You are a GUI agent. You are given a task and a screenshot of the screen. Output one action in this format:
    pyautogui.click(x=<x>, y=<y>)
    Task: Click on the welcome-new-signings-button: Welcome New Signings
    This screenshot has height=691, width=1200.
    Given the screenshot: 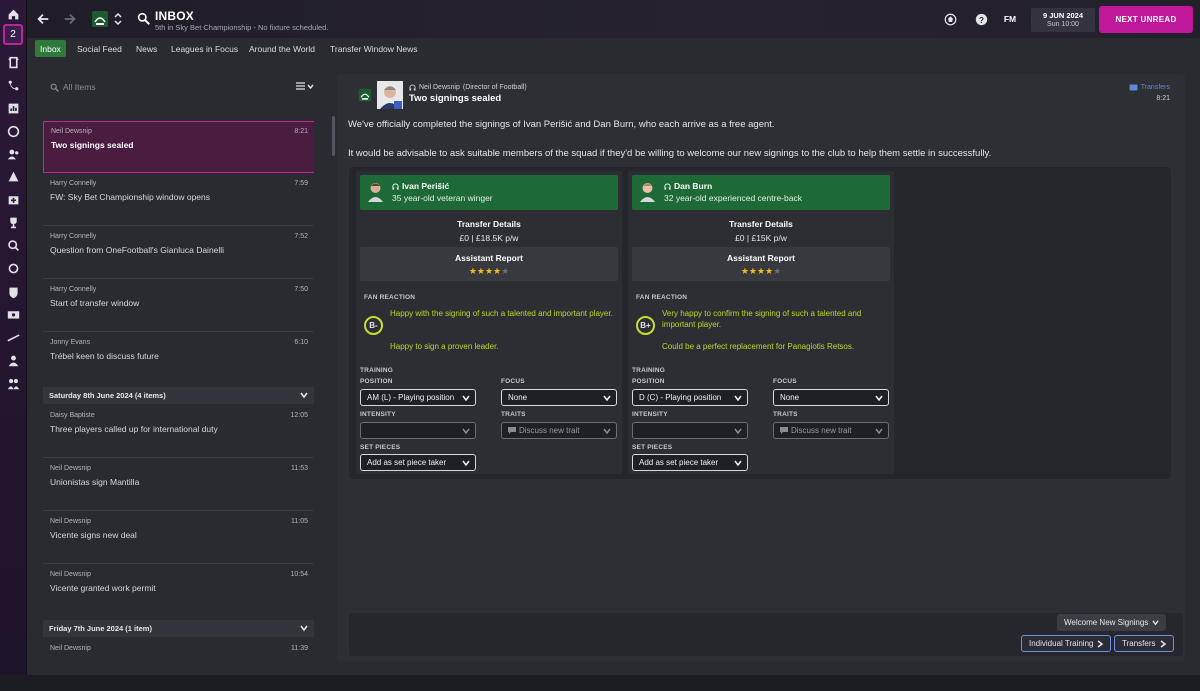 What is the action you would take?
    pyautogui.click(x=1112, y=622)
    